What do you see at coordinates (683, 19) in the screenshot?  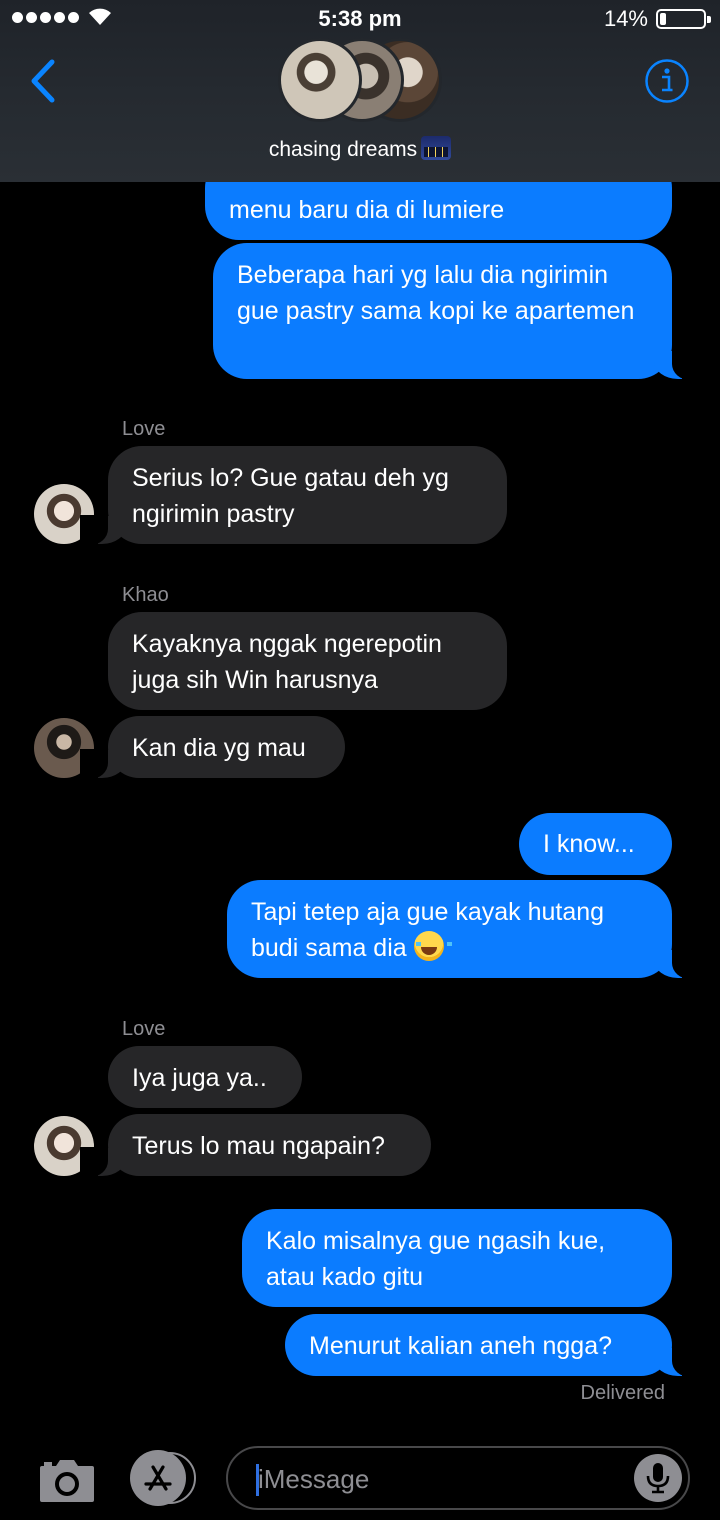 I see `battery-icon` at bounding box center [683, 19].